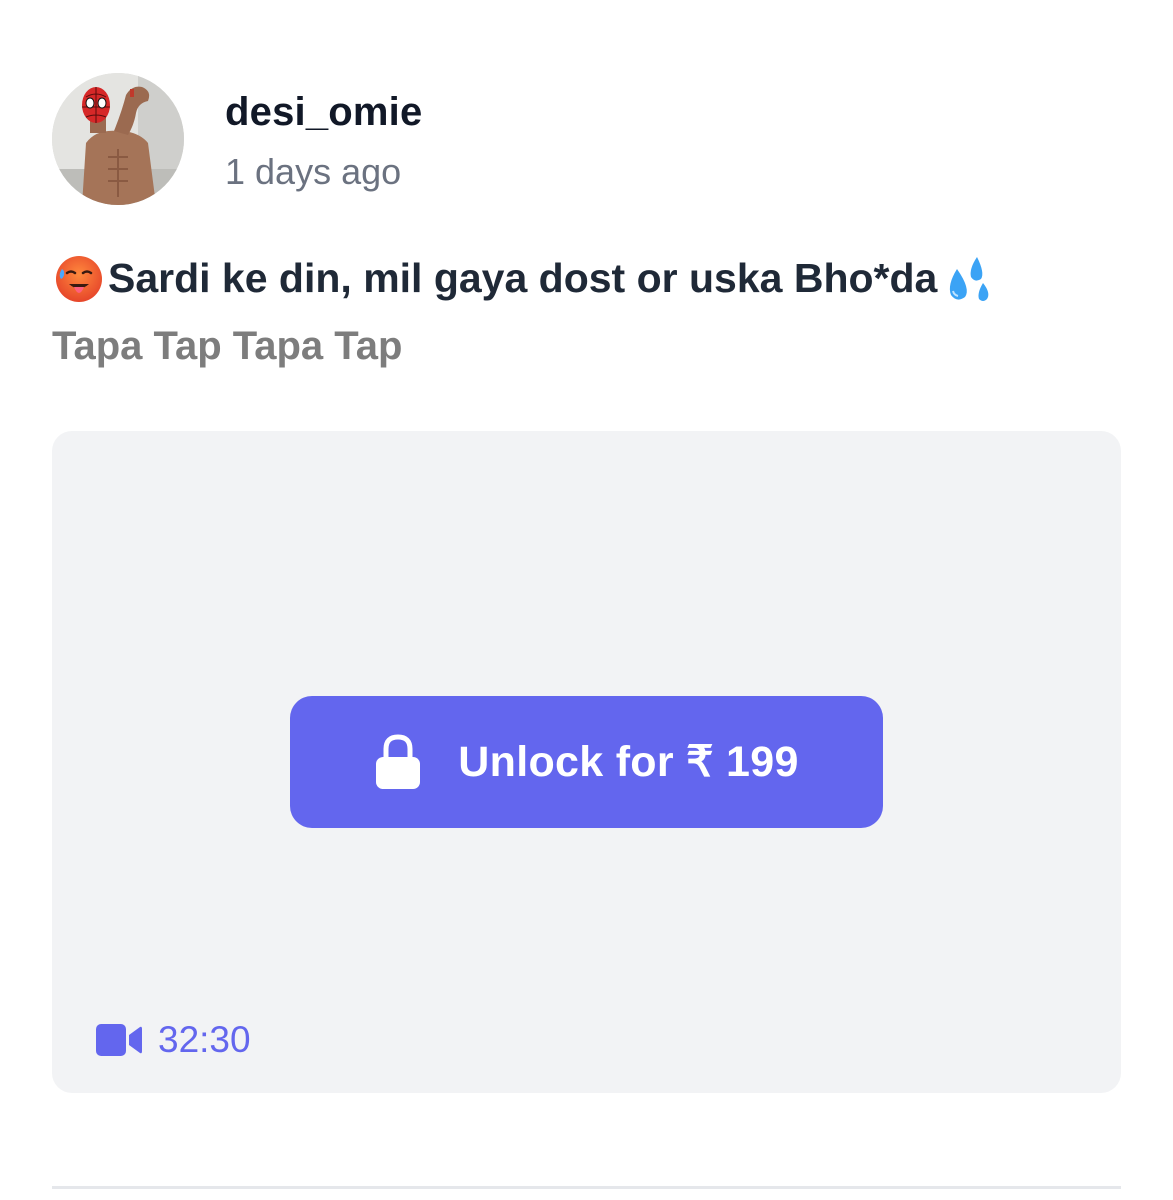 This screenshot has height=1200, width=1173. What do you see at coordinates (323, 112) in the screenshot?
I see `author-username: desi_omie` at bounding box center [323, 112].